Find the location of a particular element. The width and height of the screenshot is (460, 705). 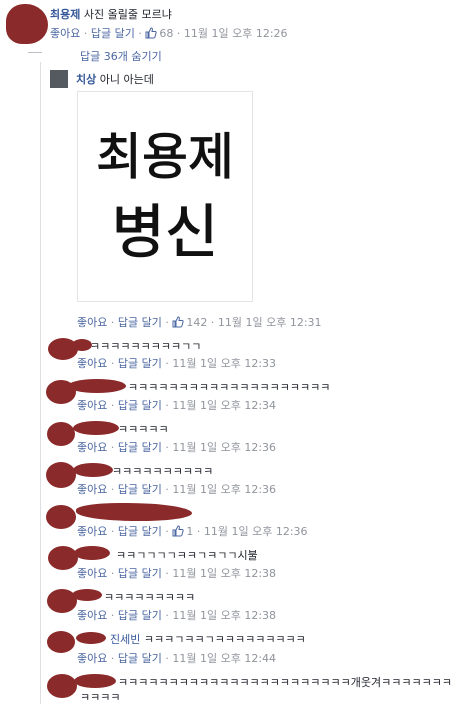

reply-actions: 좋아요 · 답글 달기 · 1 · 11월 1일 오후 12:36 is located at coordinates (192, 531).